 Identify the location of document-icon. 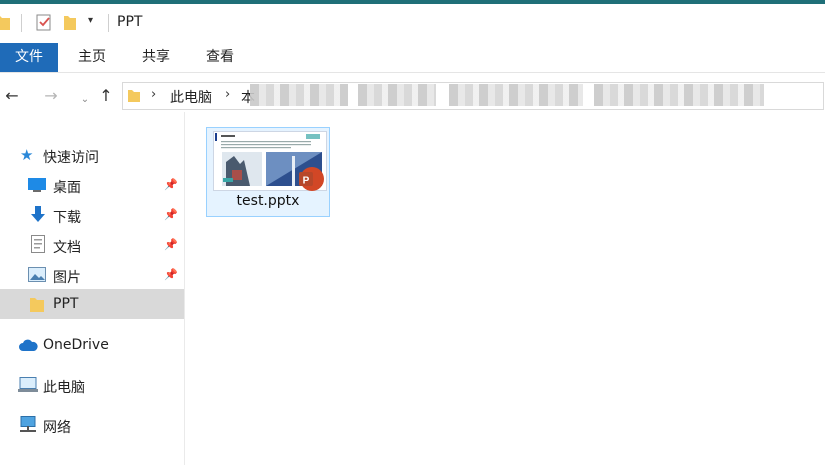
(38, 244).